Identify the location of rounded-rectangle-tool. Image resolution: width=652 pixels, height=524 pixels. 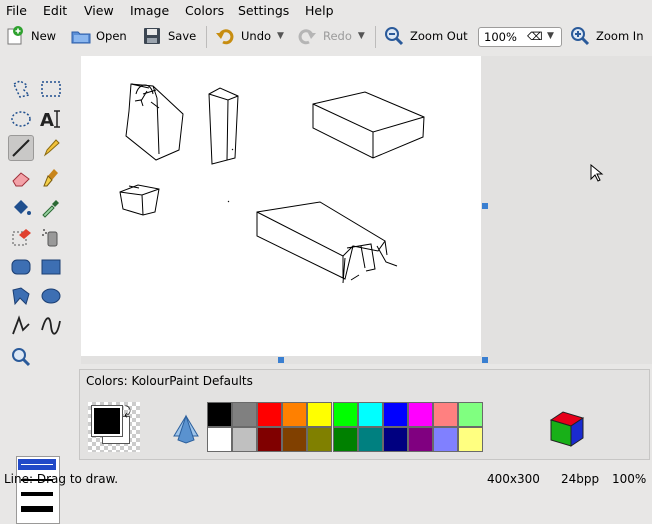
(21, 267).